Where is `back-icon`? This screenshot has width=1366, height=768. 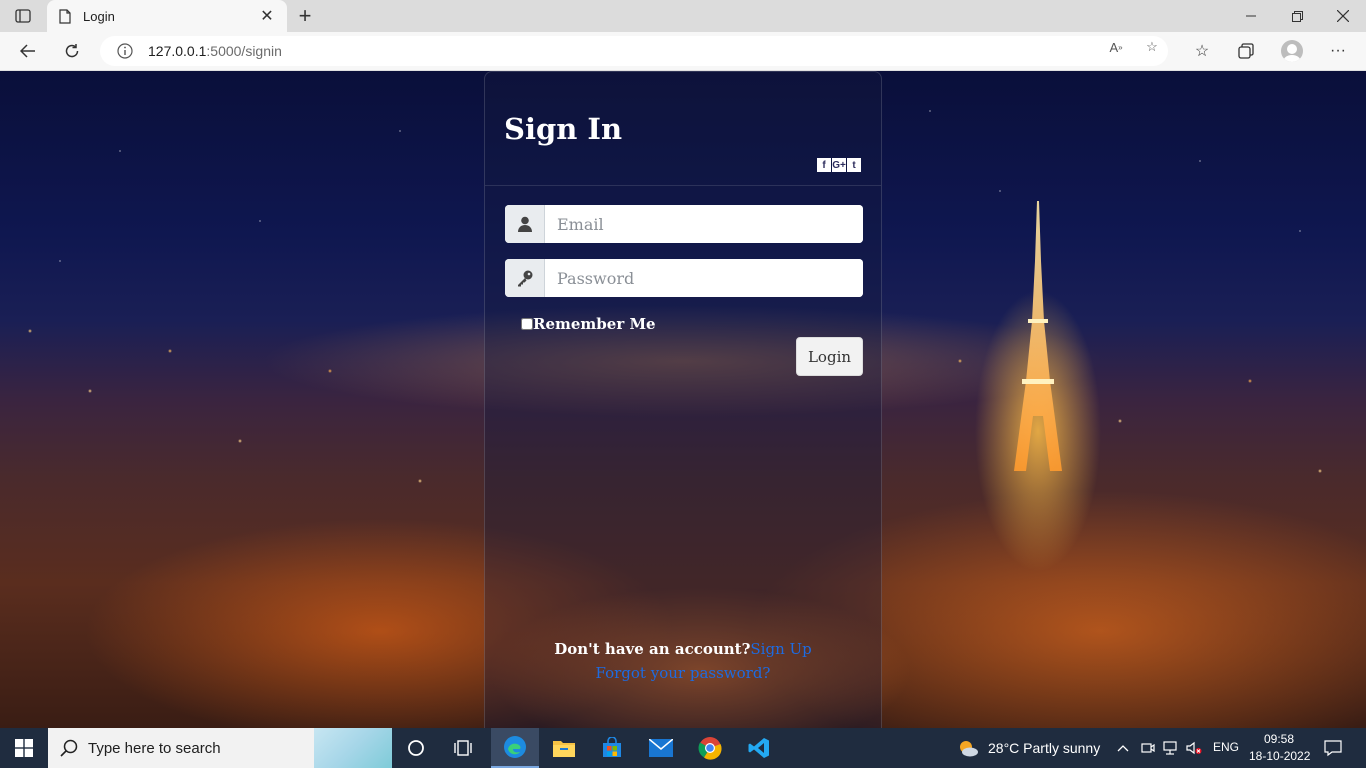 back-icon is located at coordinates (28, 51).